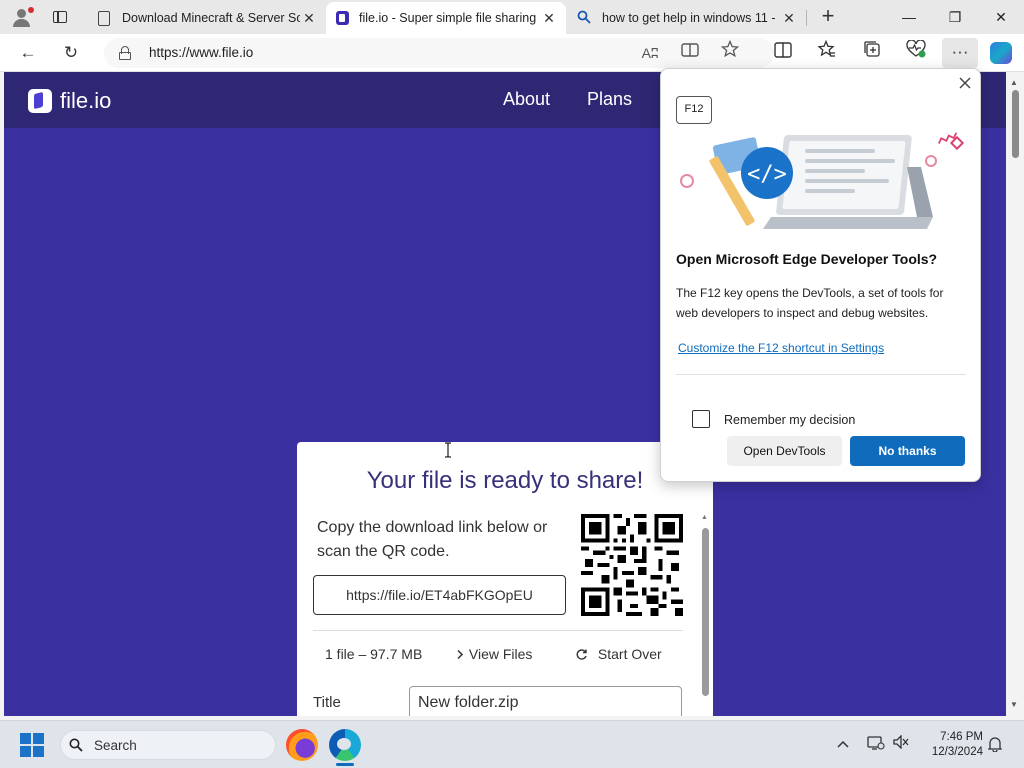  Describe the element at coordinates (327, 702) in the screenshot. I see `title-label: Title` at that location.